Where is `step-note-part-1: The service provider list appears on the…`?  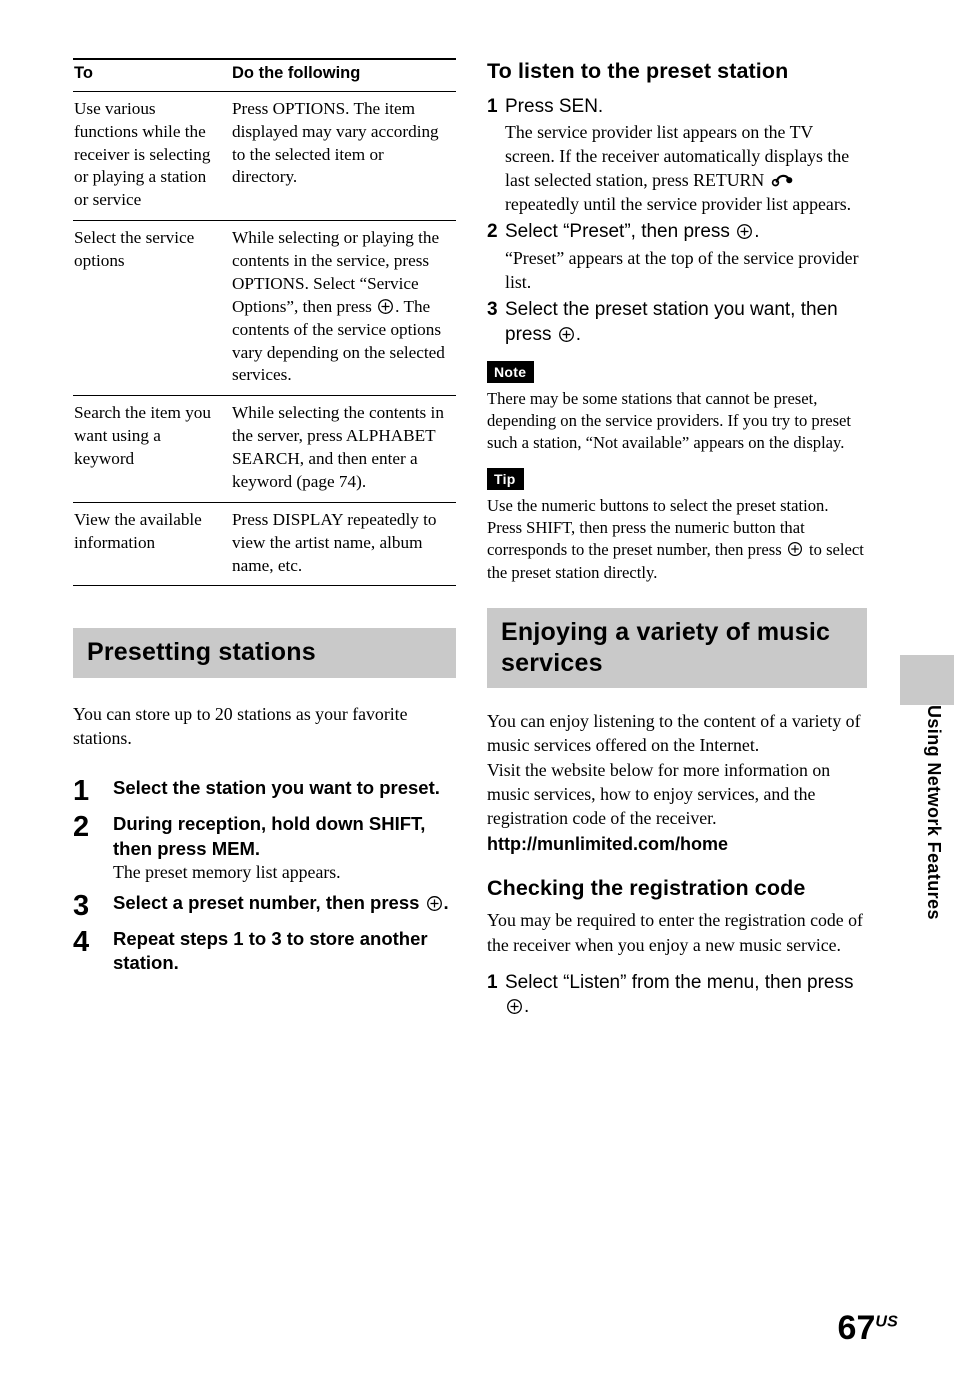
step-note-part-1: The service provider list appears on the… is located at coordinates (677, 156).